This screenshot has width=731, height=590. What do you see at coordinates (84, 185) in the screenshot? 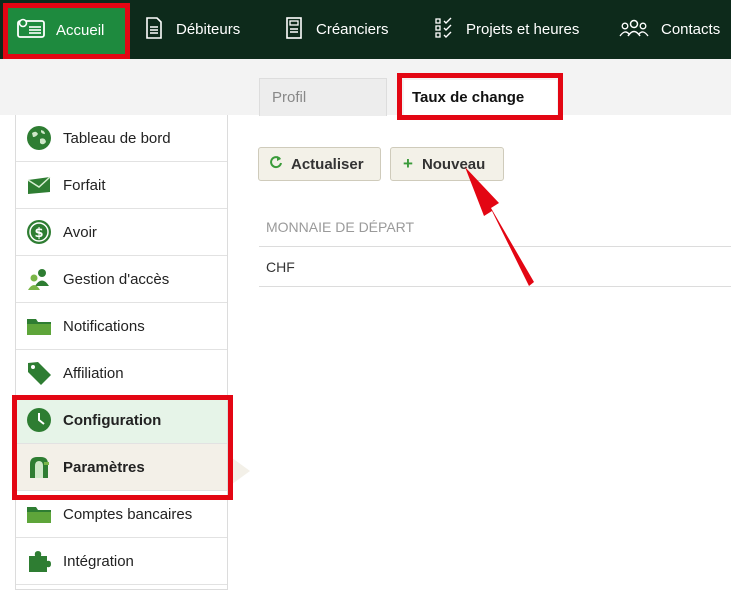
I see `sidebar-item-label: Forfait` at bounding box center [84, 185].